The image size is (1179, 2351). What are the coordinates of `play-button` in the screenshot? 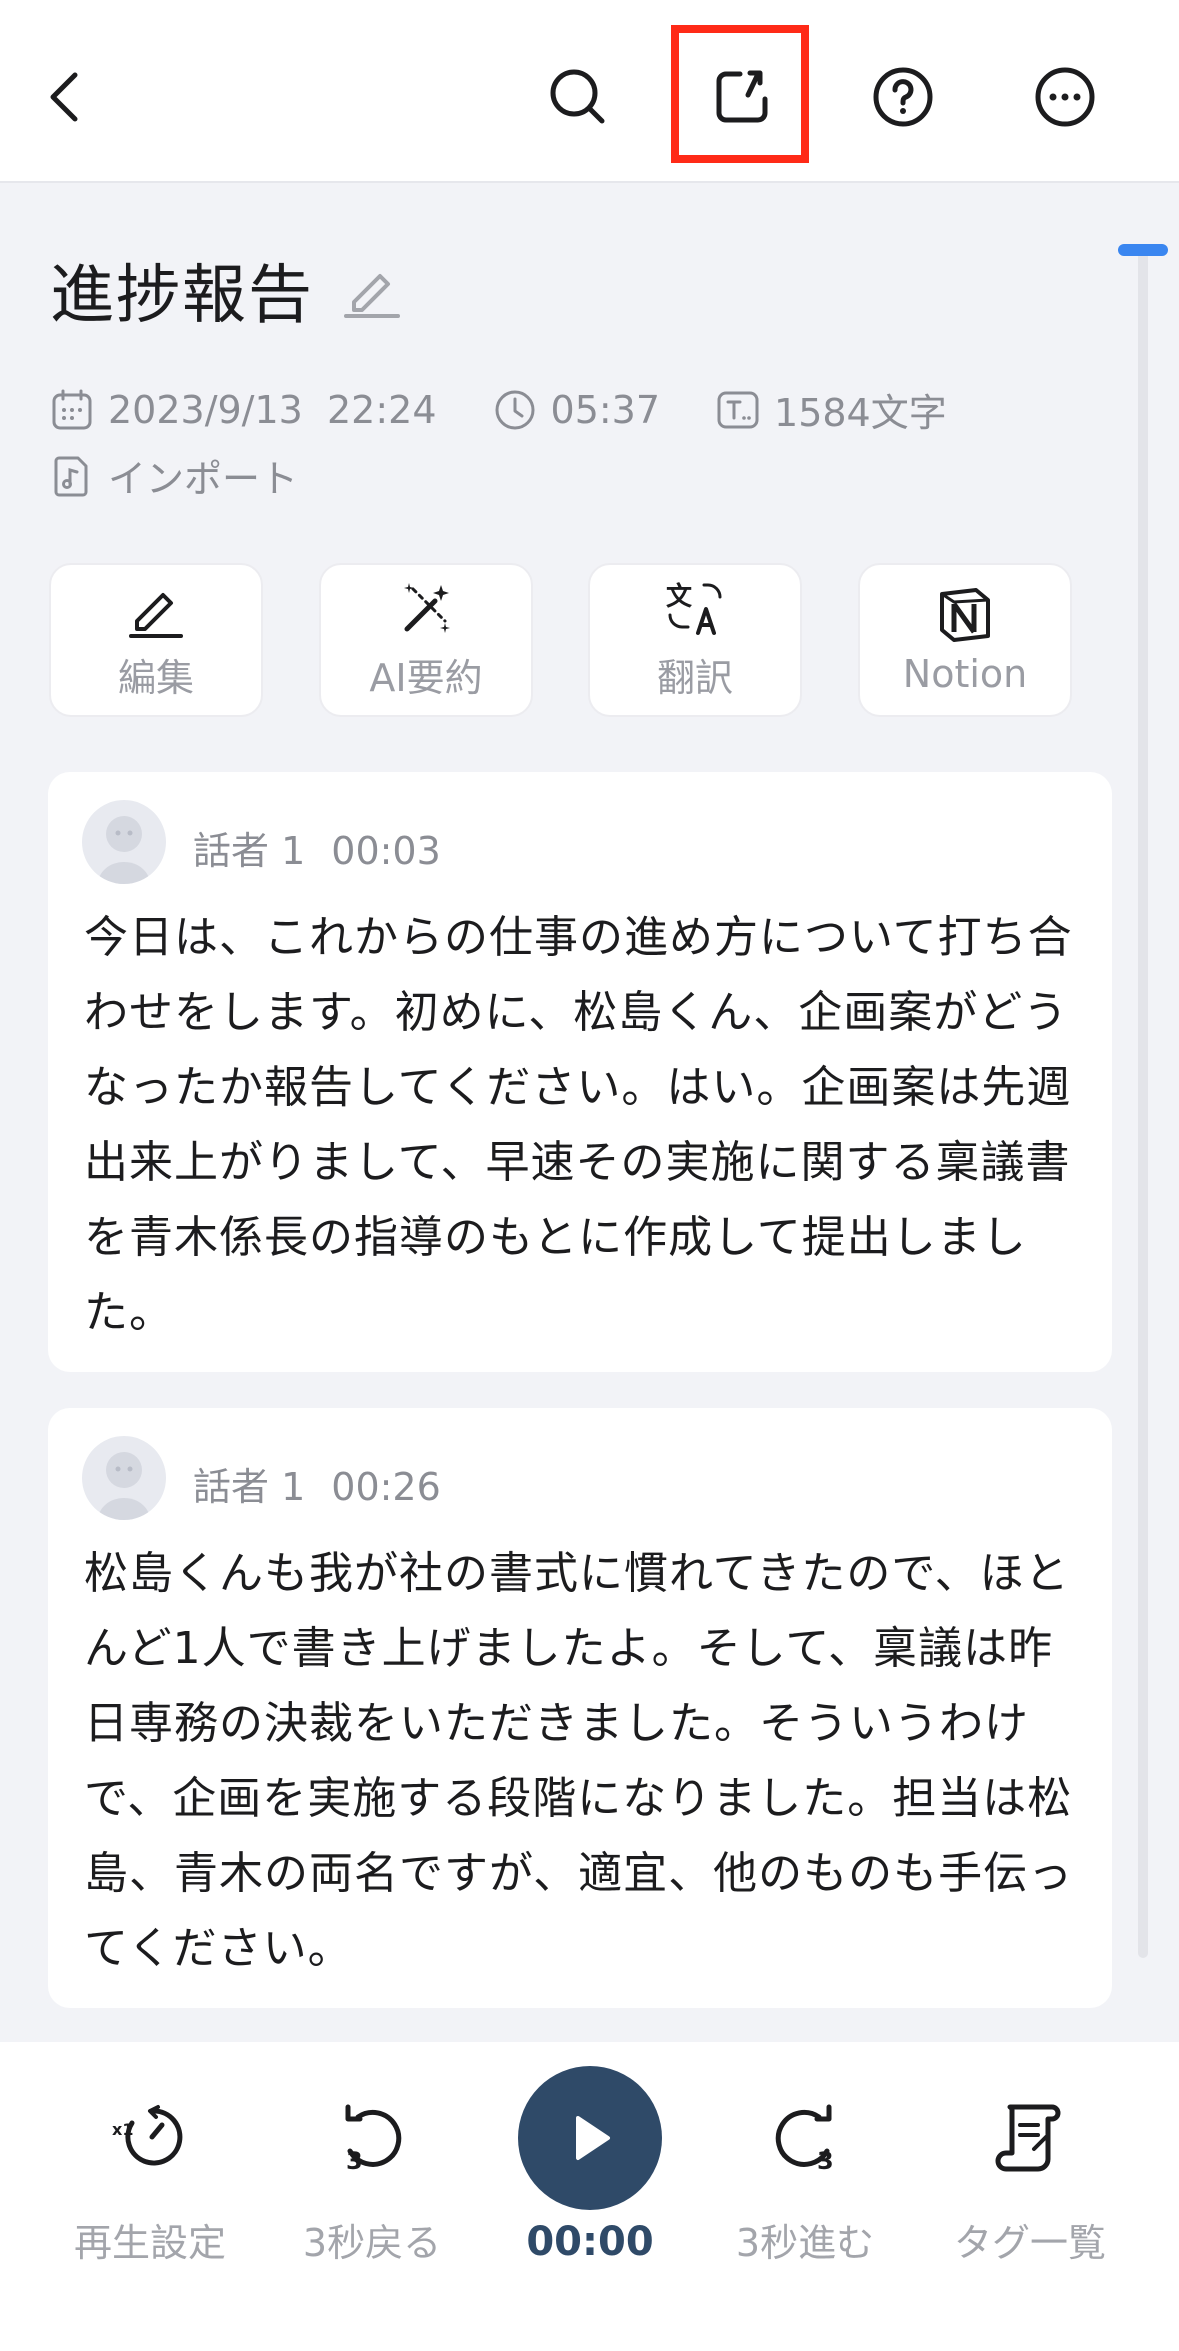 It's located at (590, 2138).